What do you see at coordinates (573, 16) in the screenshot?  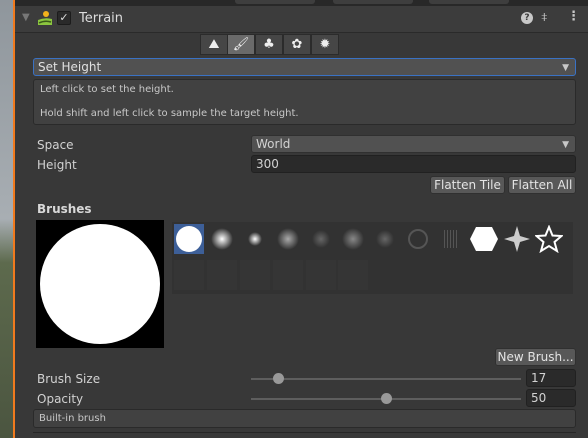 I see `more-icon: ⋮` at bounding box center [573, 16].